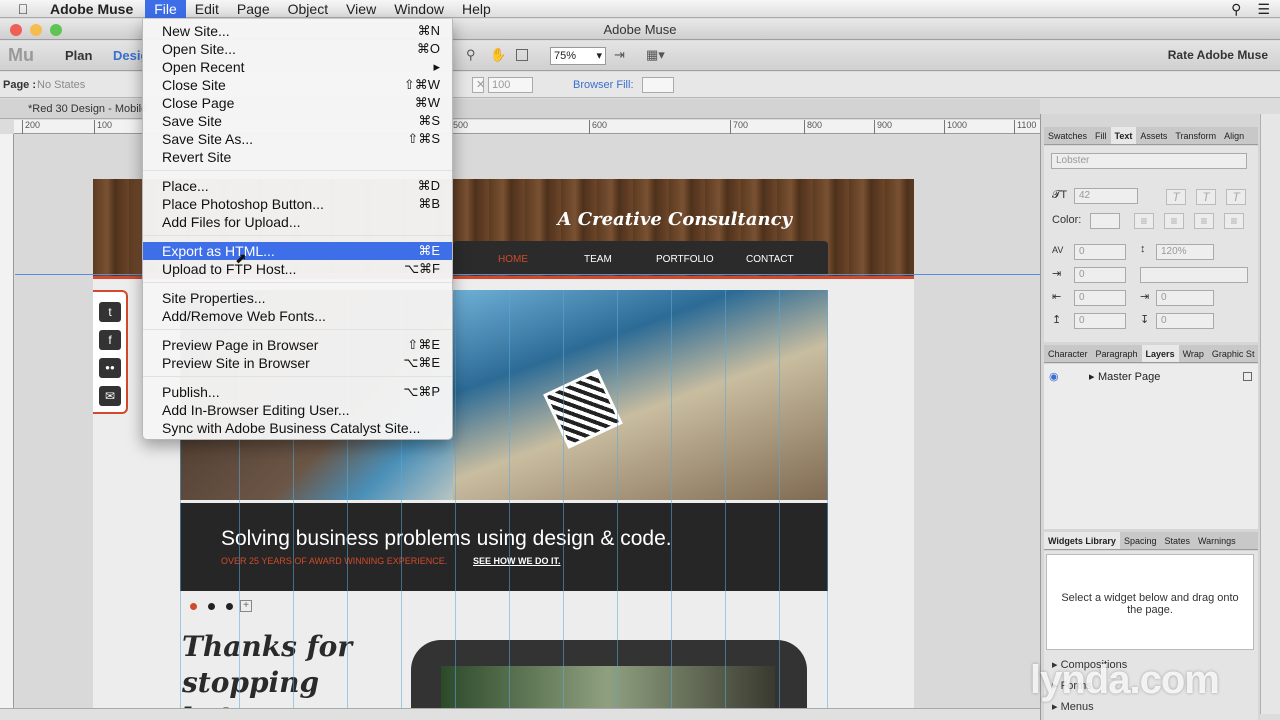  What do you see at coordinates (1068, 353) in the screenshot?
I see `tab-character: Character` at bounding box center [1068, 353].